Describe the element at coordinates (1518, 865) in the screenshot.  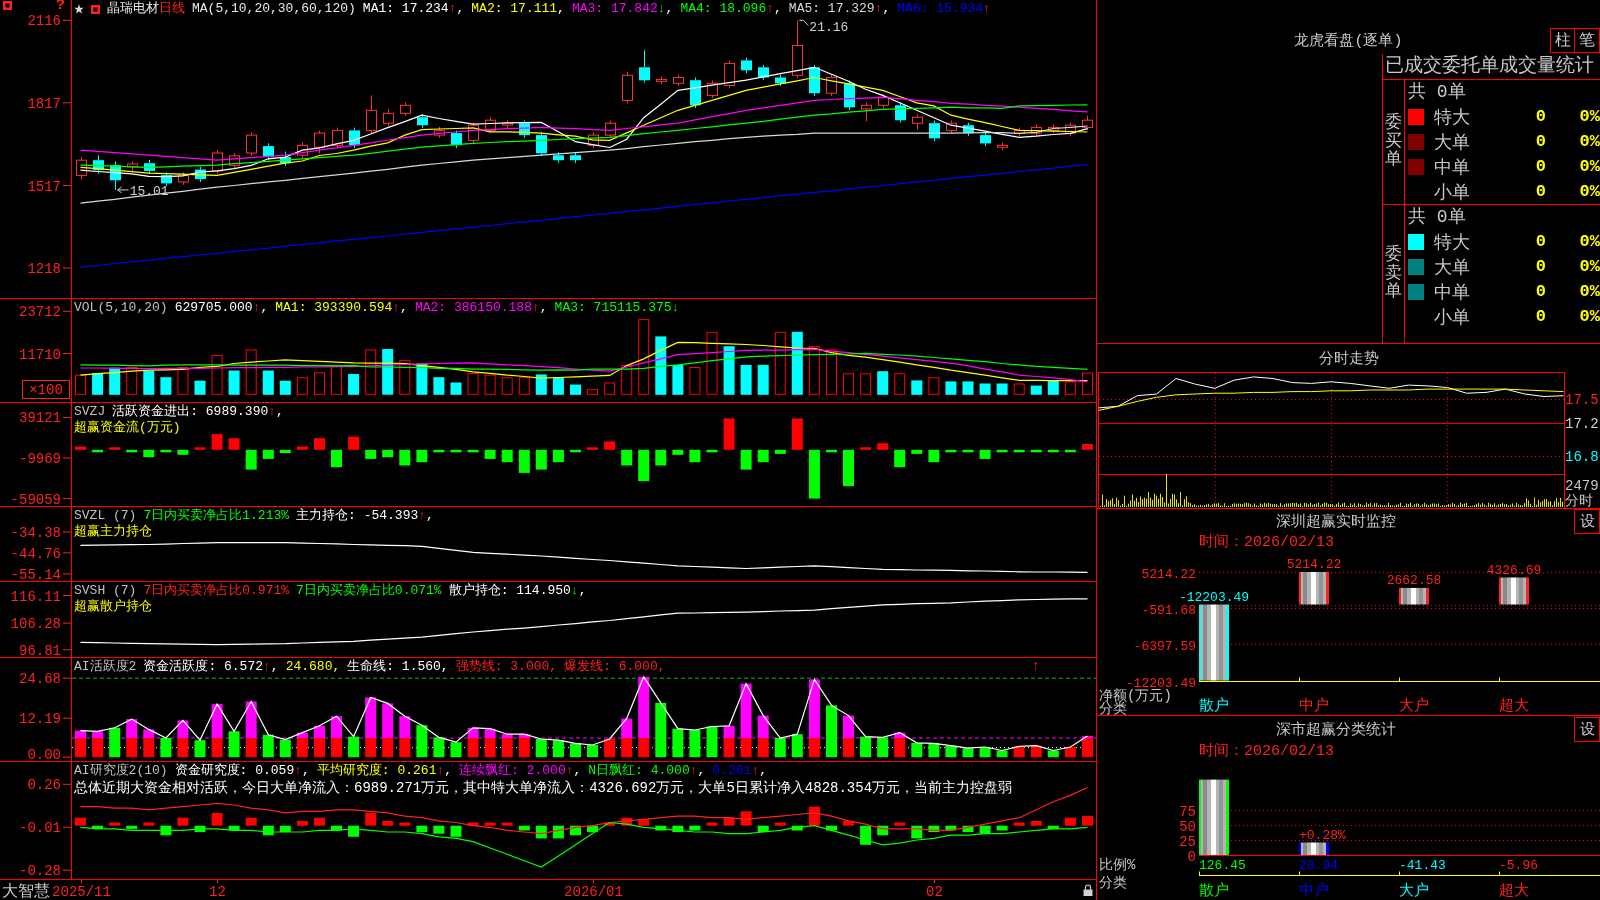
I see `value-label: -5.96` at that location.